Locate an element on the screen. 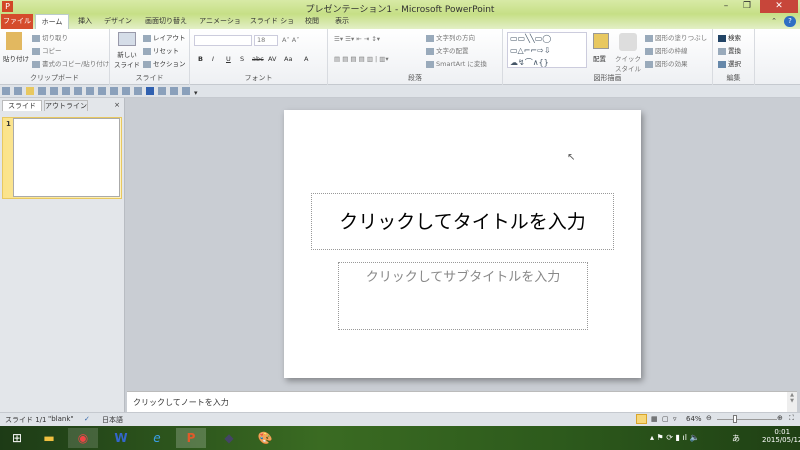 This screenshot has height=450, width=800. italic-button: I is located at coordinates (213, 59).